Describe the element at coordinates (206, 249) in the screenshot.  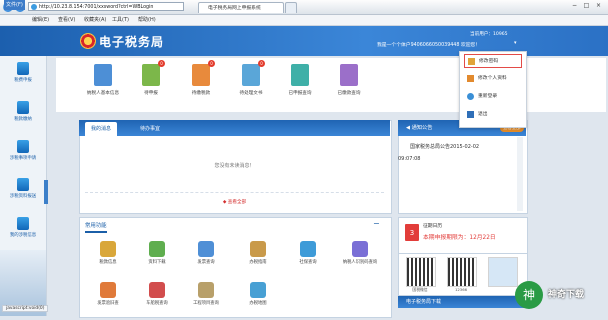
I see `invoice-icon` at that location.